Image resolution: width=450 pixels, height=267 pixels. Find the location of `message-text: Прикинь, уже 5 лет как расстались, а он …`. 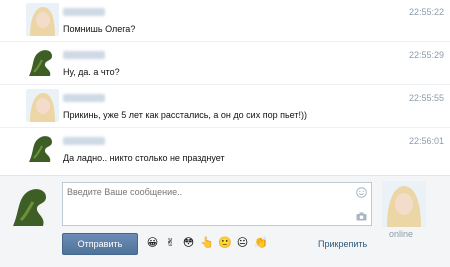

message-text: Прикинь, уже 5 лет как расстались, а он … is located at coordinates (185, 115).